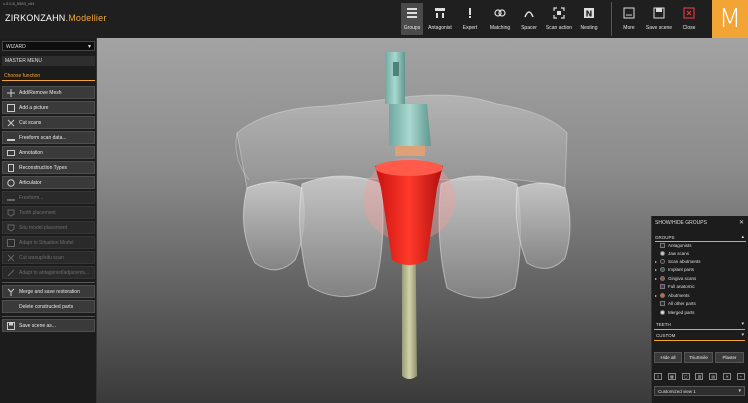 The image size is (748, 403). What do you see at coordinates (611, 19) in the screenshot?
I see `toolbar-separator` at bounding box center [611, 19].